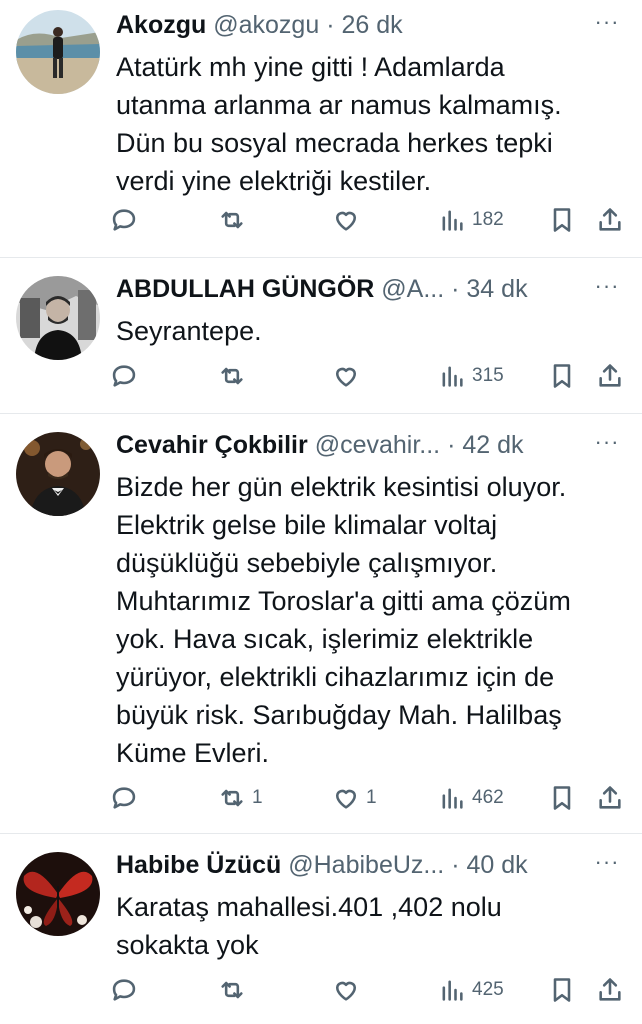  I want to click on author-name: Habibe Üzücü, so click(198, 865).